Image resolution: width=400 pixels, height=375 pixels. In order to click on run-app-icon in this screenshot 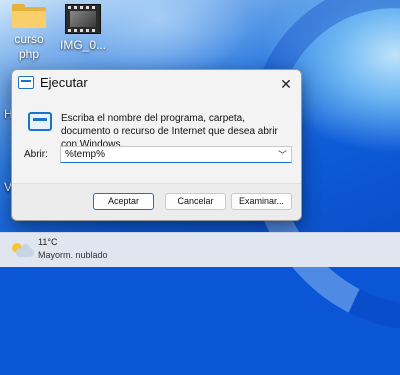, I will do `click(26, 82)`.